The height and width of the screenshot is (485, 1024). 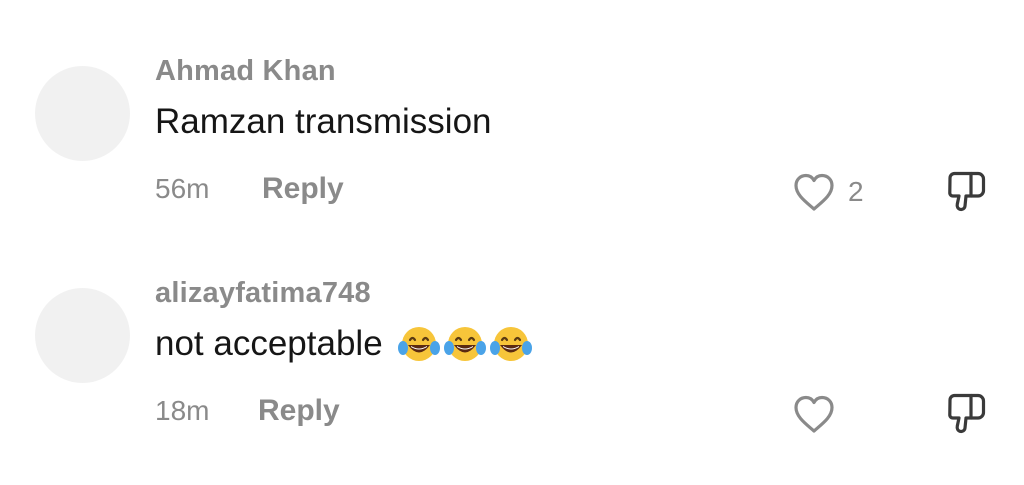 I want to click on emoji-group, so click(x=465, y=344).